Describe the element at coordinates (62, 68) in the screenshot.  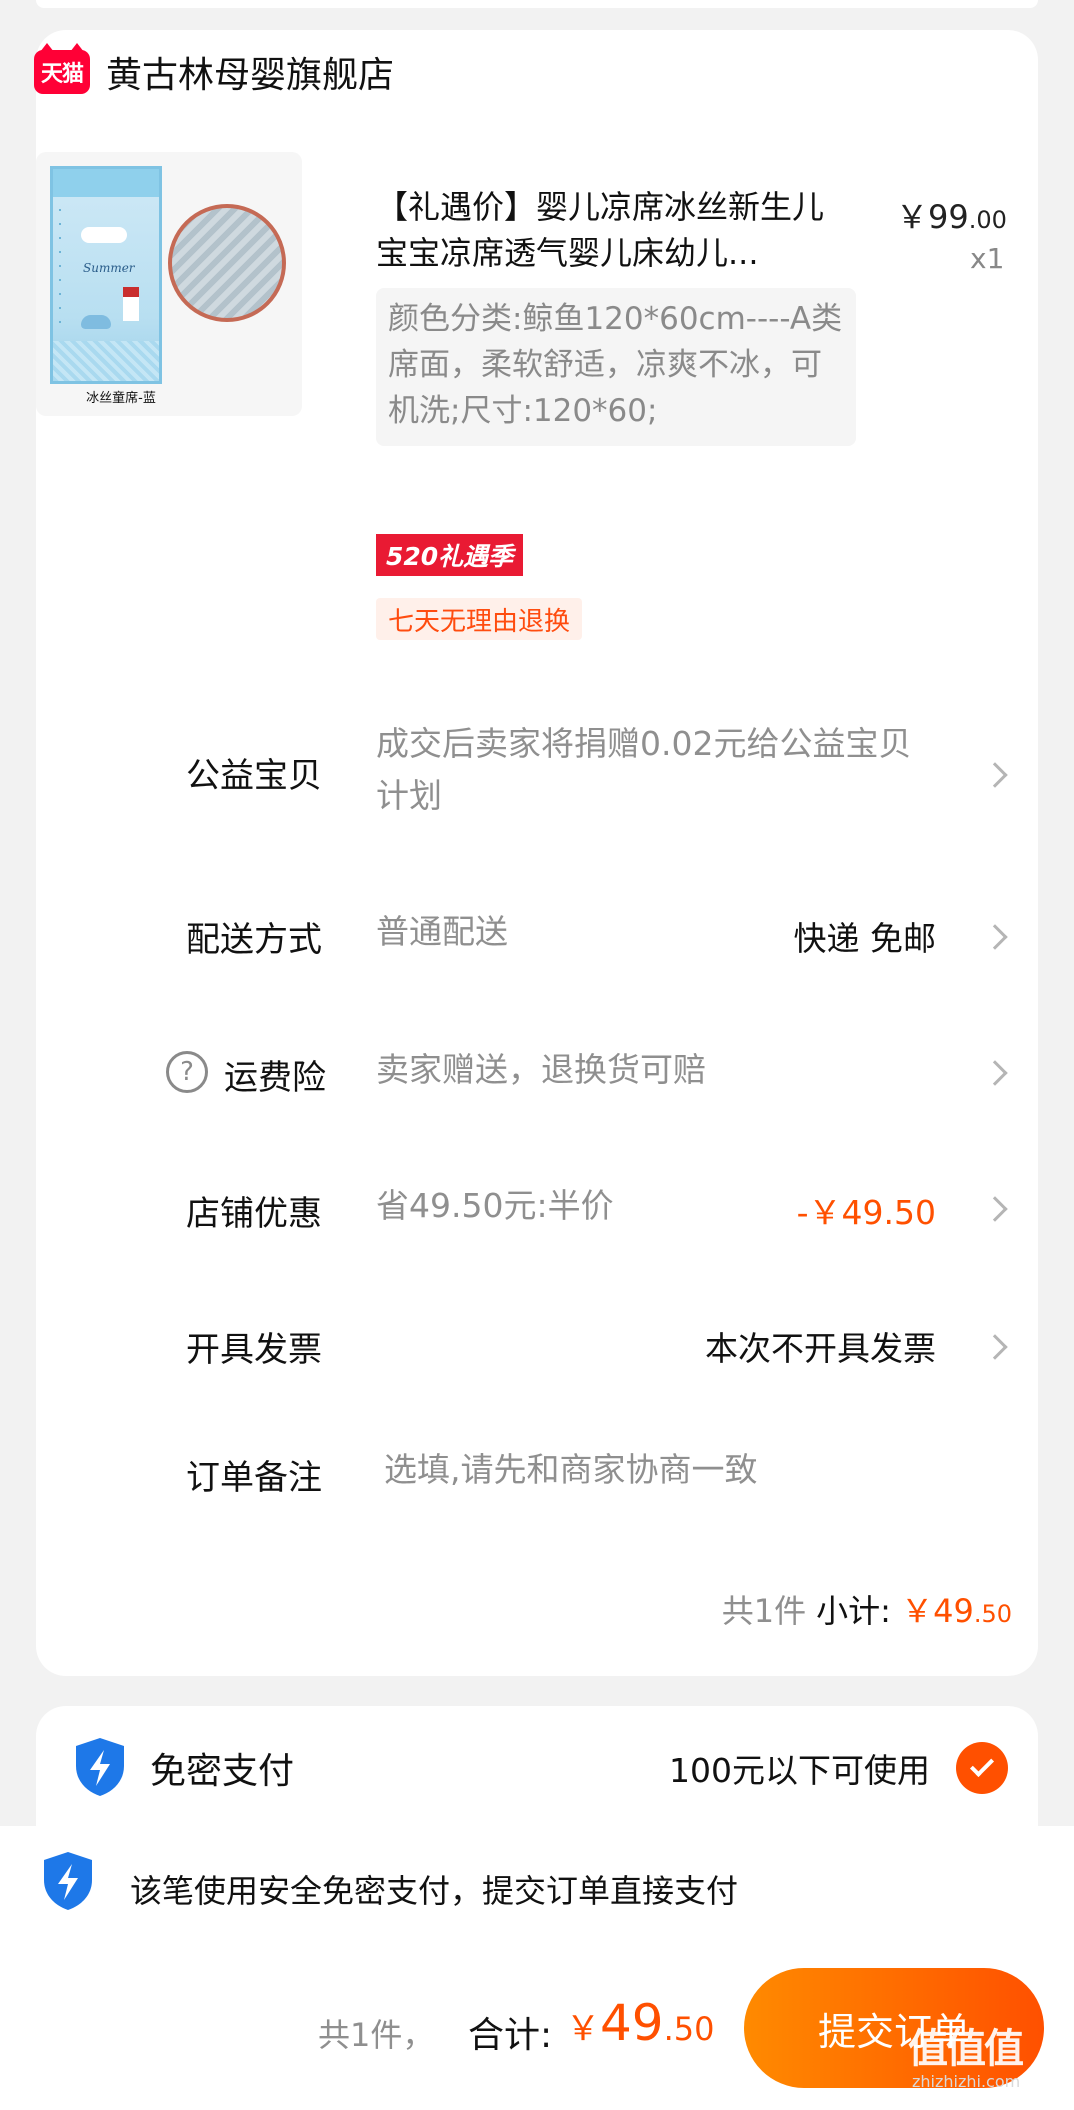
I see `tmall-logo-icon: 天猫` at that location.